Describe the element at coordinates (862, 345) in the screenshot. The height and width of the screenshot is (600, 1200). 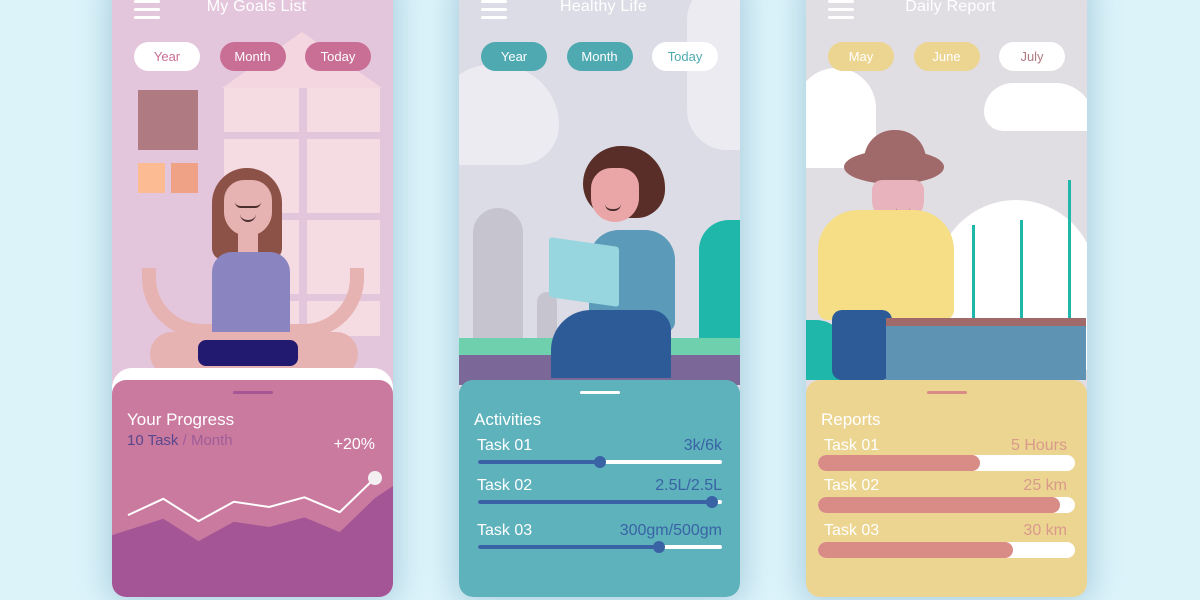
I see `man-pants` at that location.